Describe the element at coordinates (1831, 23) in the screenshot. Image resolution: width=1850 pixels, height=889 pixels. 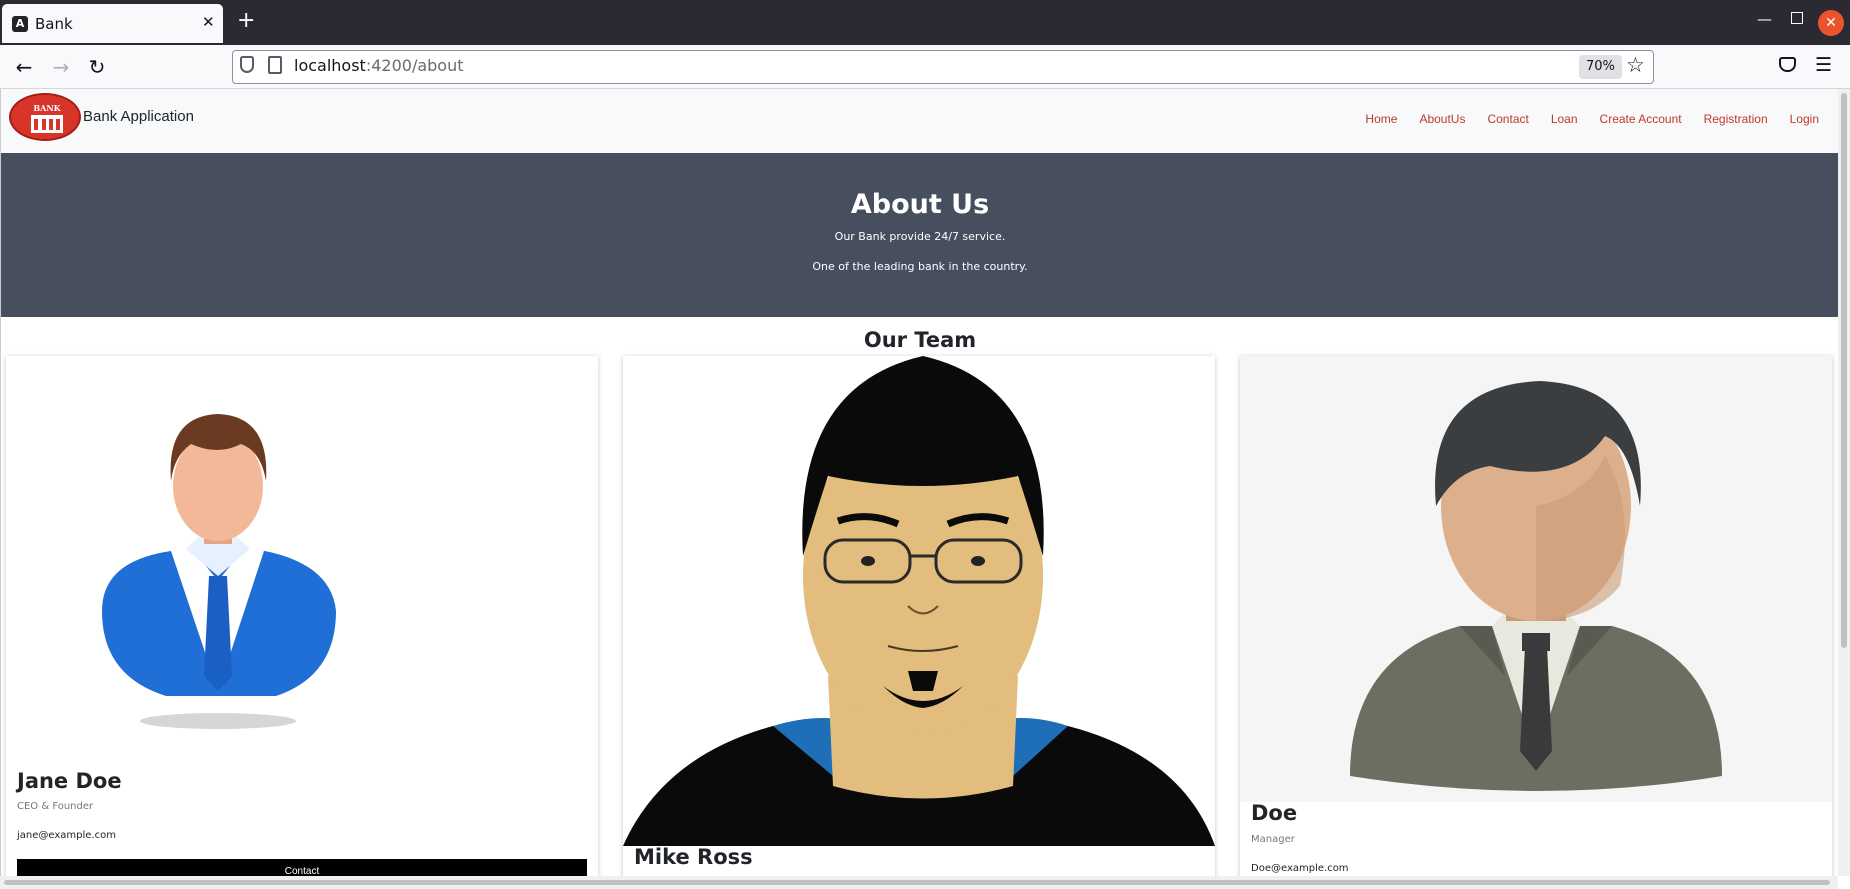
I see `window-close-icon: ✕` at that location.